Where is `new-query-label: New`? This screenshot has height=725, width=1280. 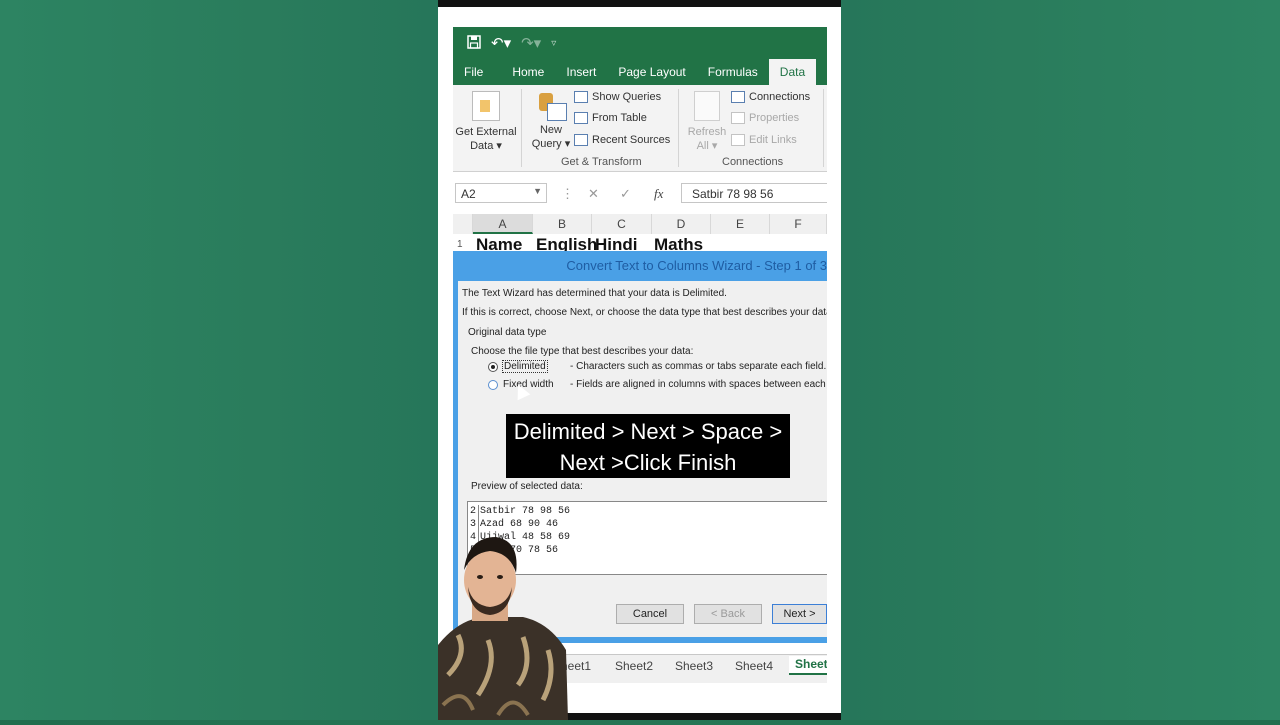
new-query-label: New is located at coordinates (550, 130).